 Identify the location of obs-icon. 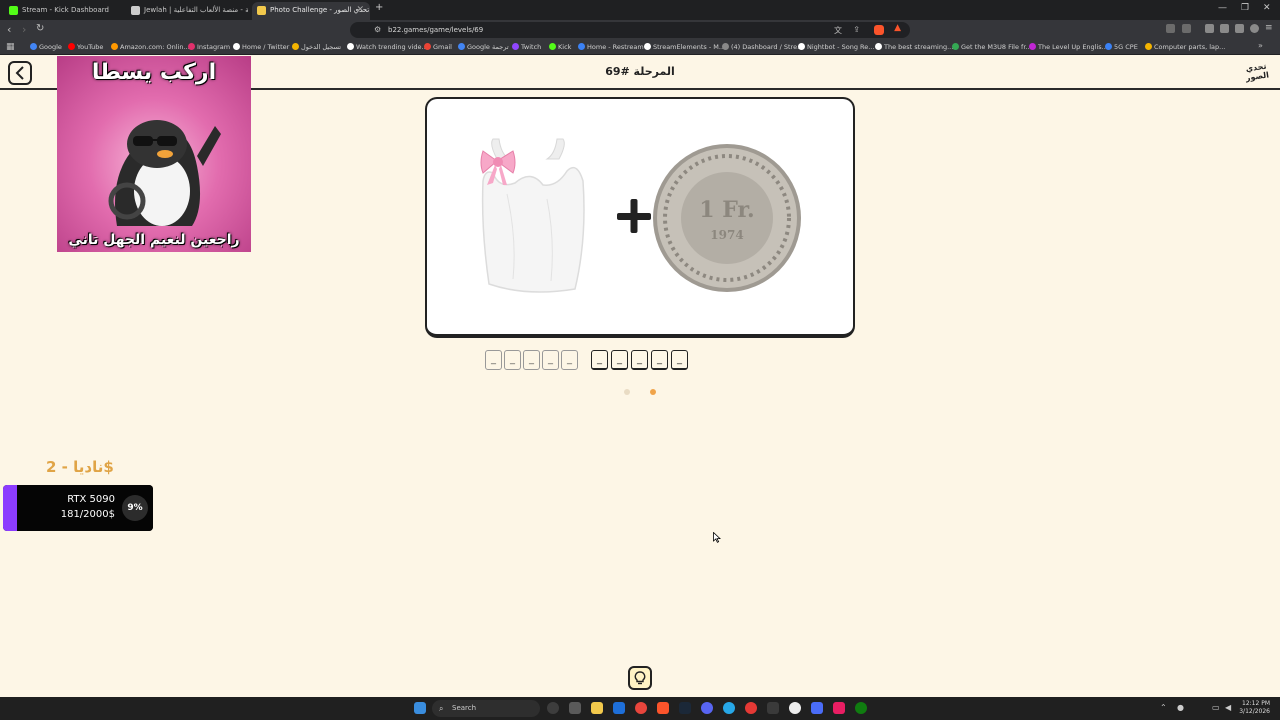
(795, 708).